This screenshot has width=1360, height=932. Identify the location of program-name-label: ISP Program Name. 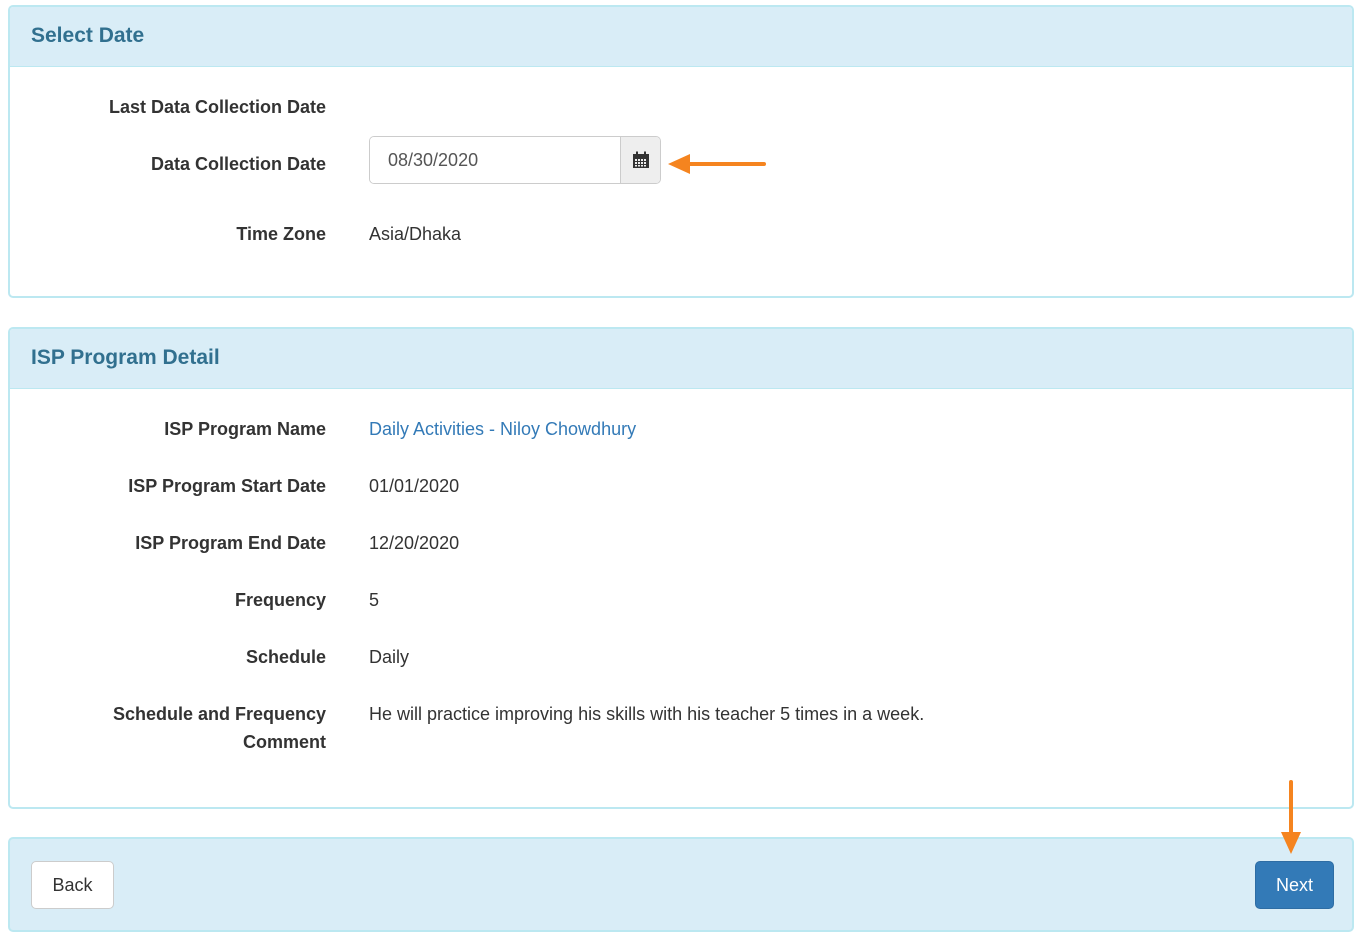
(245, 429).